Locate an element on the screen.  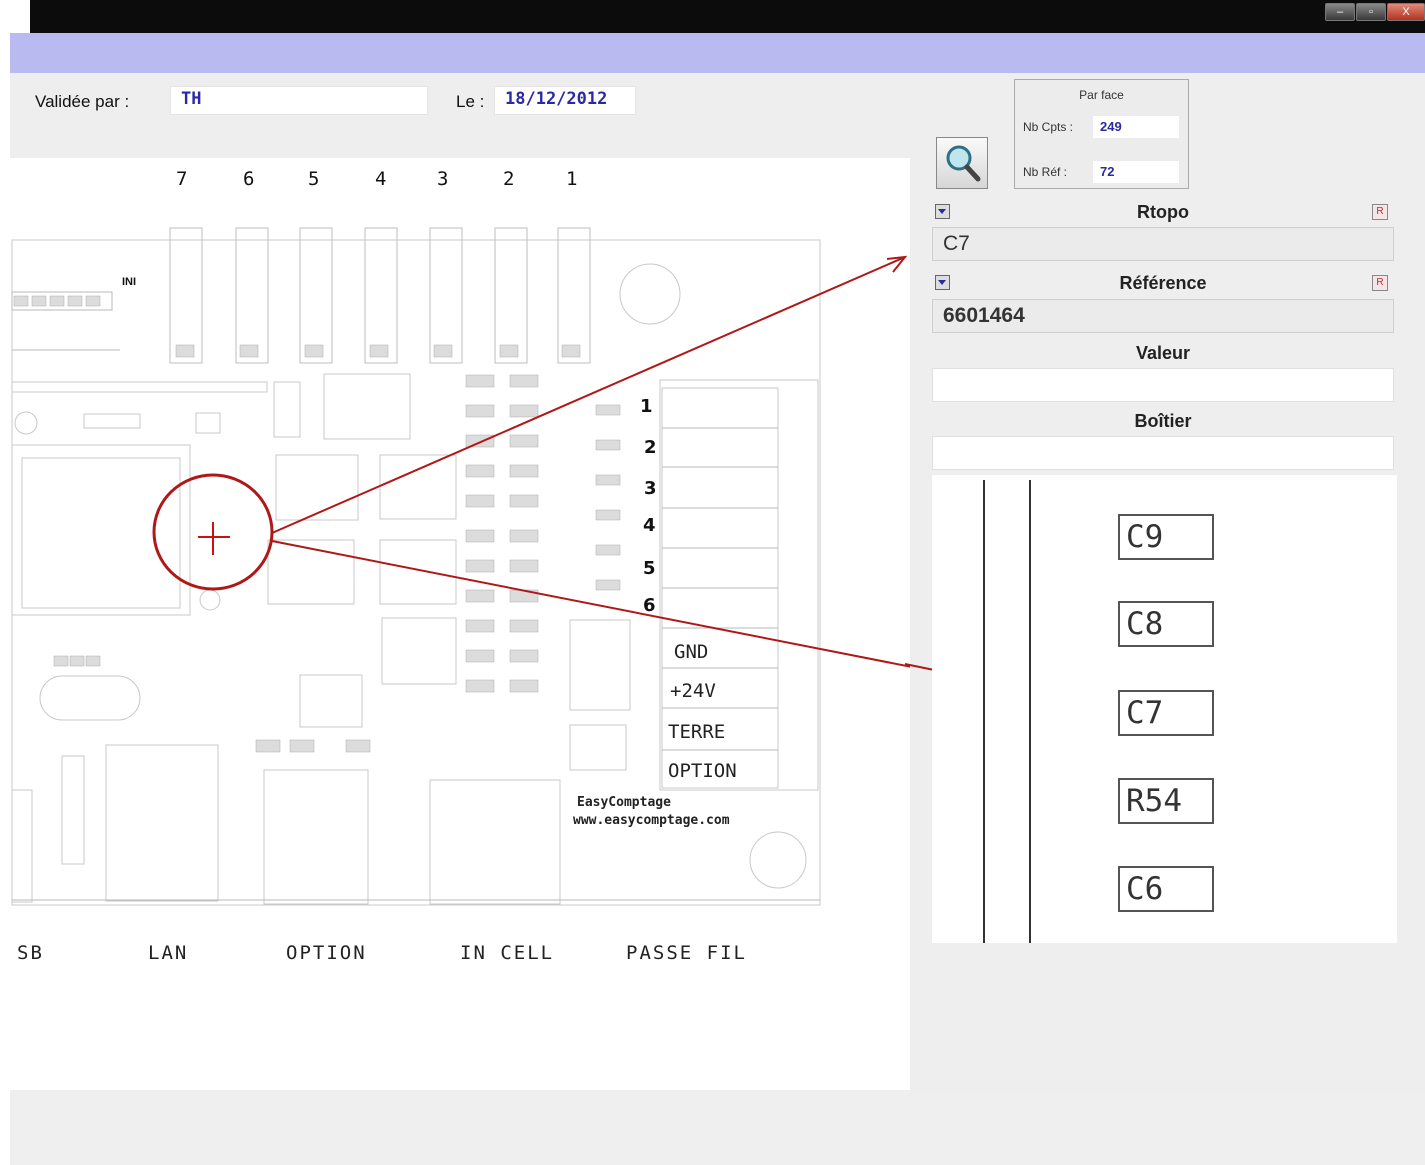
validated-by-label: Validée par : is located at coordinates (82, 101).